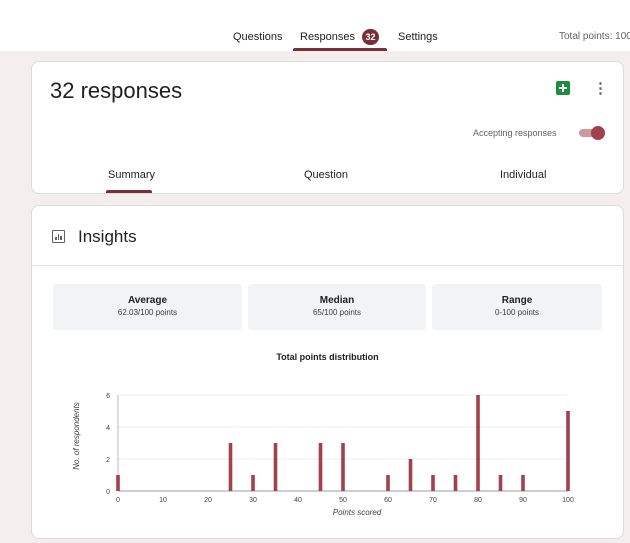  Describe the element at coordinates (327, 37) in the screenshot. I see `tab-responses: Responses` at that location.